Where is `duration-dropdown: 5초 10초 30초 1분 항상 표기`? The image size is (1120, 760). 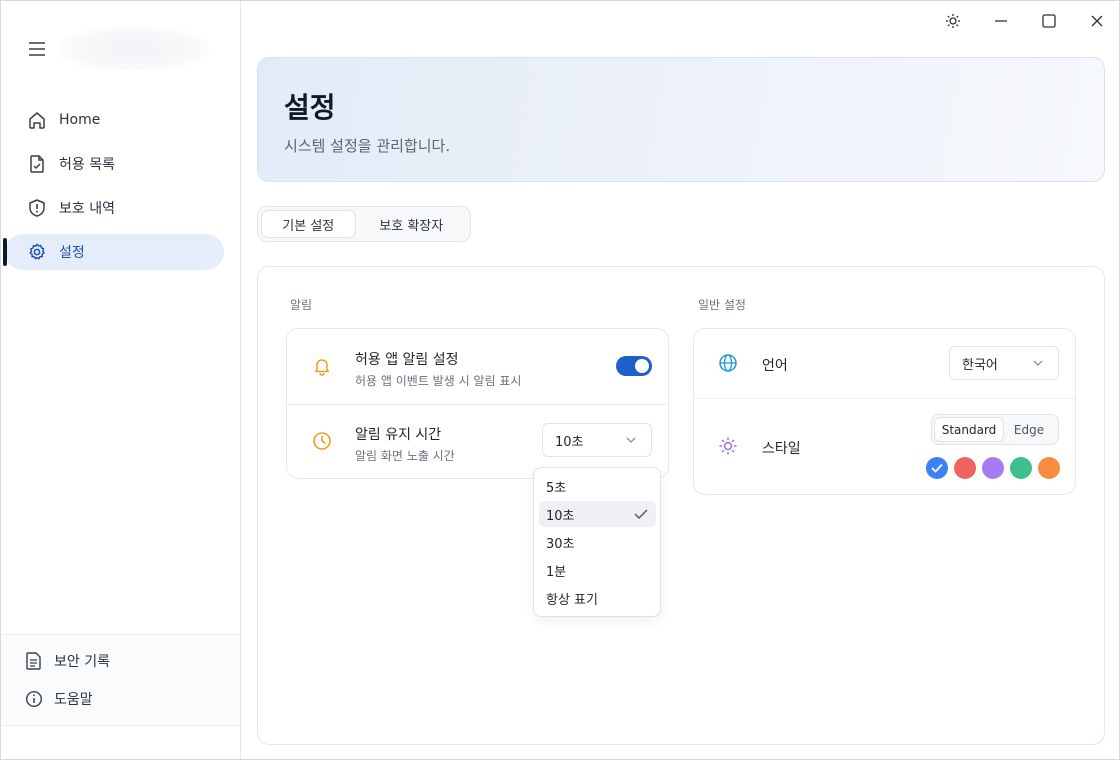 duration-dropdown: 5초 10초 30초 1분 항상 표기 is located at coordinates (597, 542).